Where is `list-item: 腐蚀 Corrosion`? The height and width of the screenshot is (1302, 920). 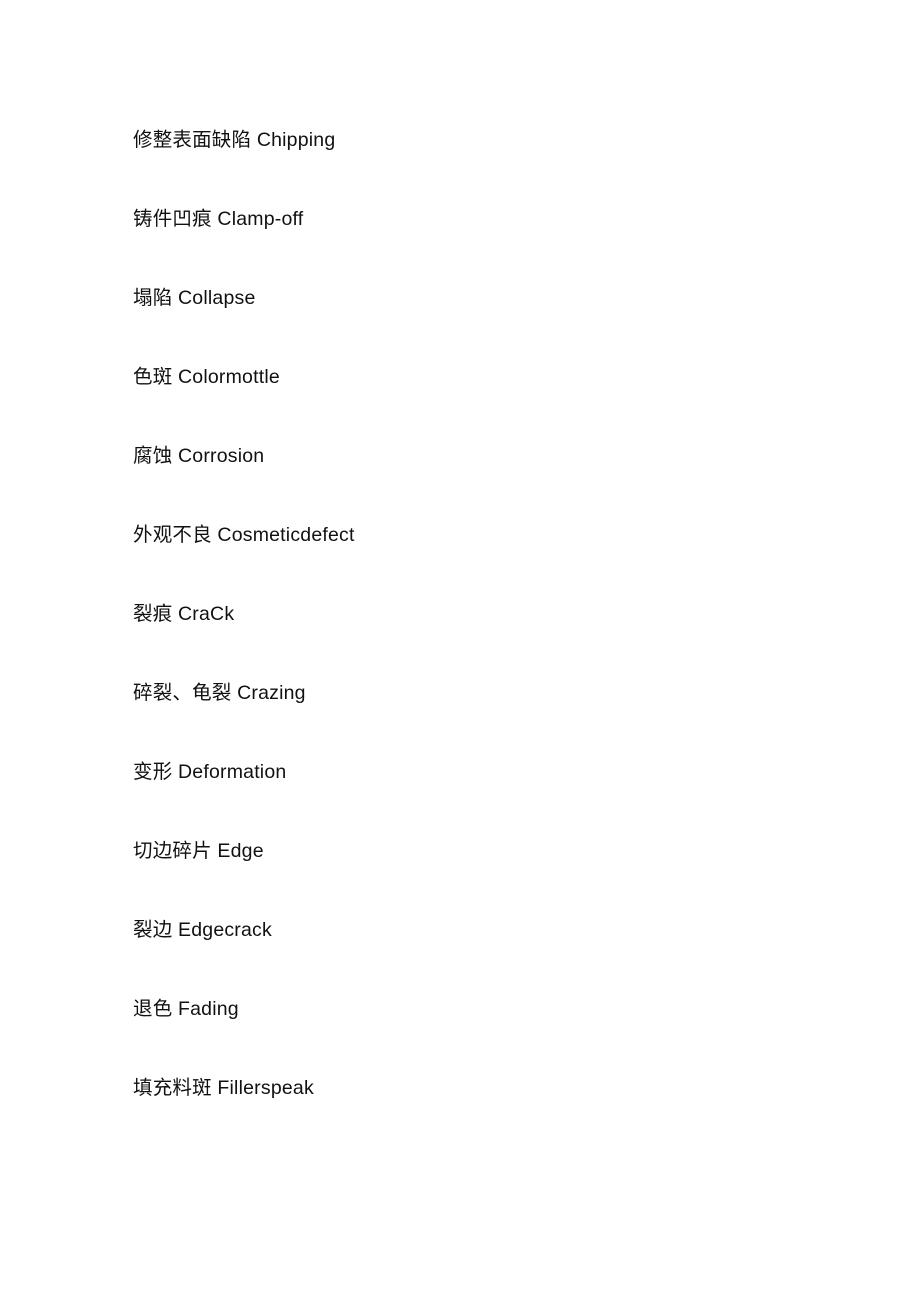 list-item: 腐蚀 Corrosion is located at coordinates (199, 456).